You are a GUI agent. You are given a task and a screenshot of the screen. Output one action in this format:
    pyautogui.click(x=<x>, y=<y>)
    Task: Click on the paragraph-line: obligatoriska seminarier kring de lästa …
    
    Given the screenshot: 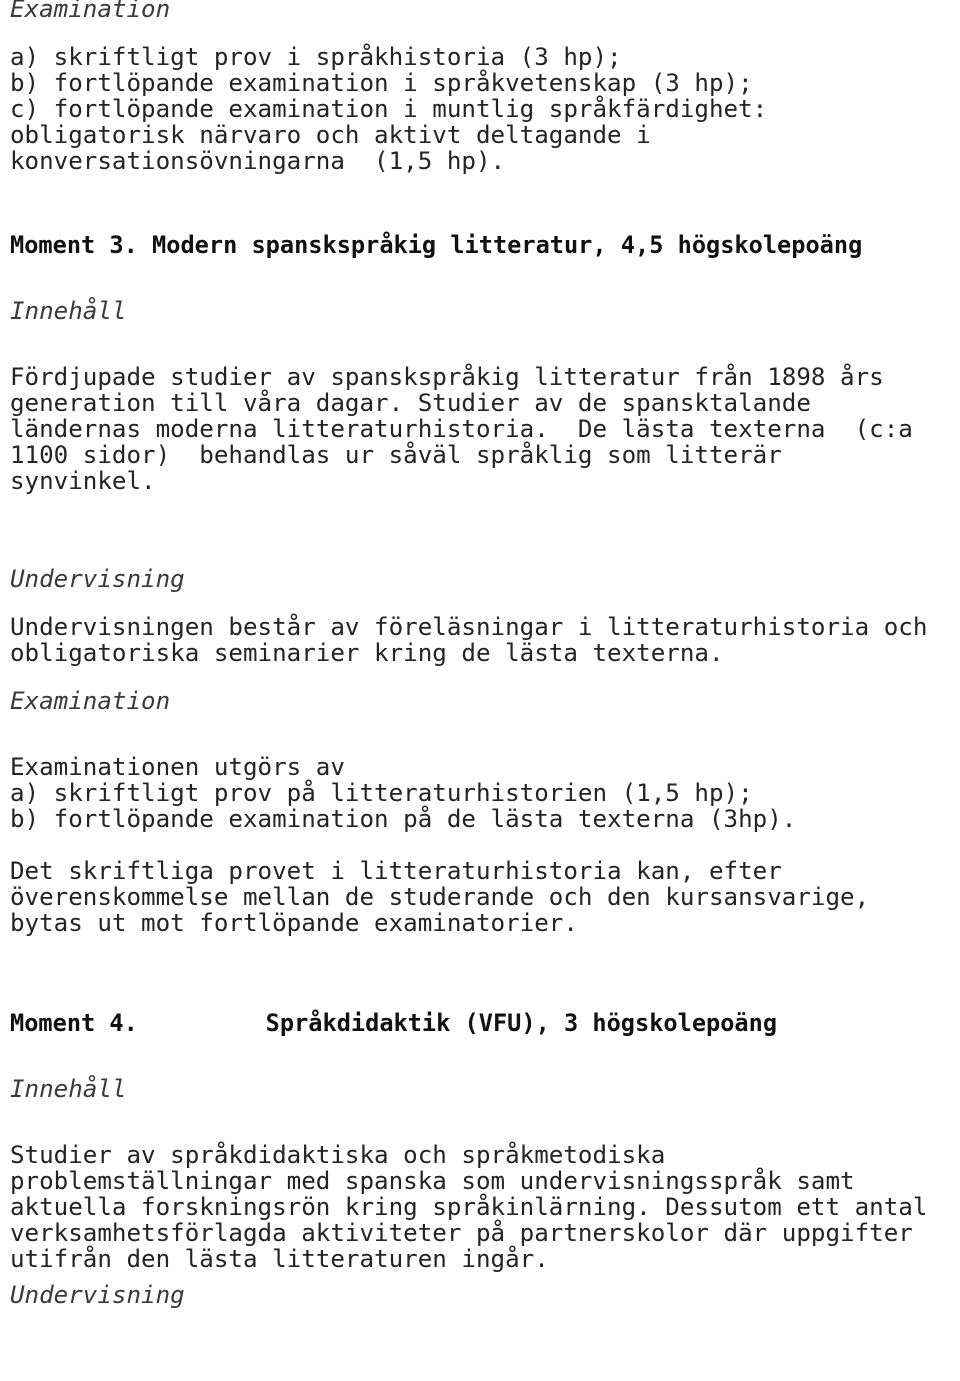 What is the action you would take?
    pyautogui.click(x=367, y=653)
    